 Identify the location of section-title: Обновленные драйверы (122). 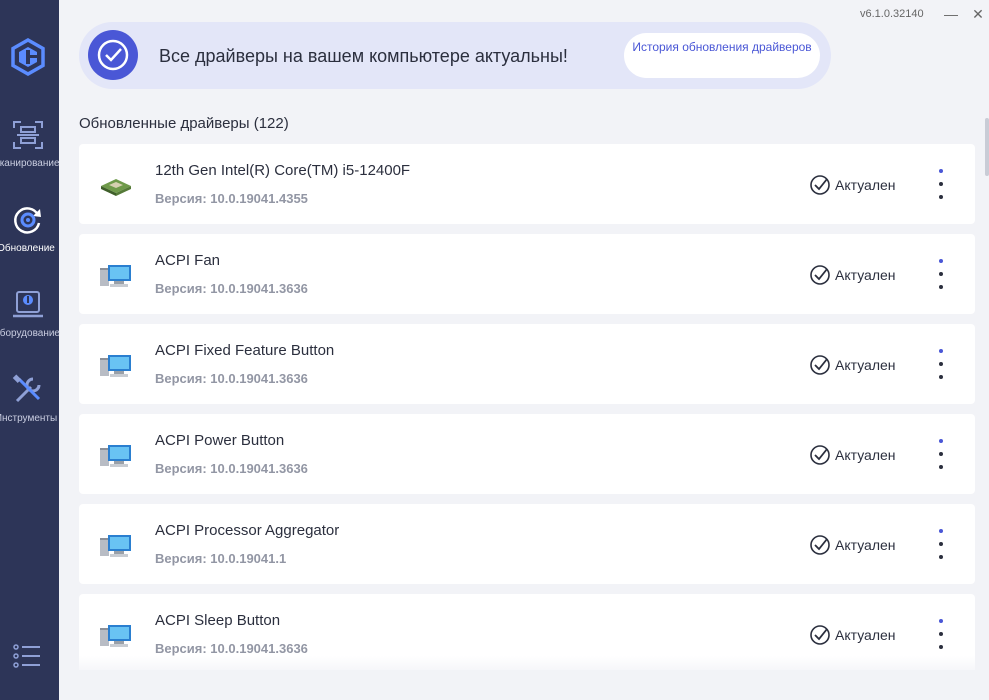
(184, 123).